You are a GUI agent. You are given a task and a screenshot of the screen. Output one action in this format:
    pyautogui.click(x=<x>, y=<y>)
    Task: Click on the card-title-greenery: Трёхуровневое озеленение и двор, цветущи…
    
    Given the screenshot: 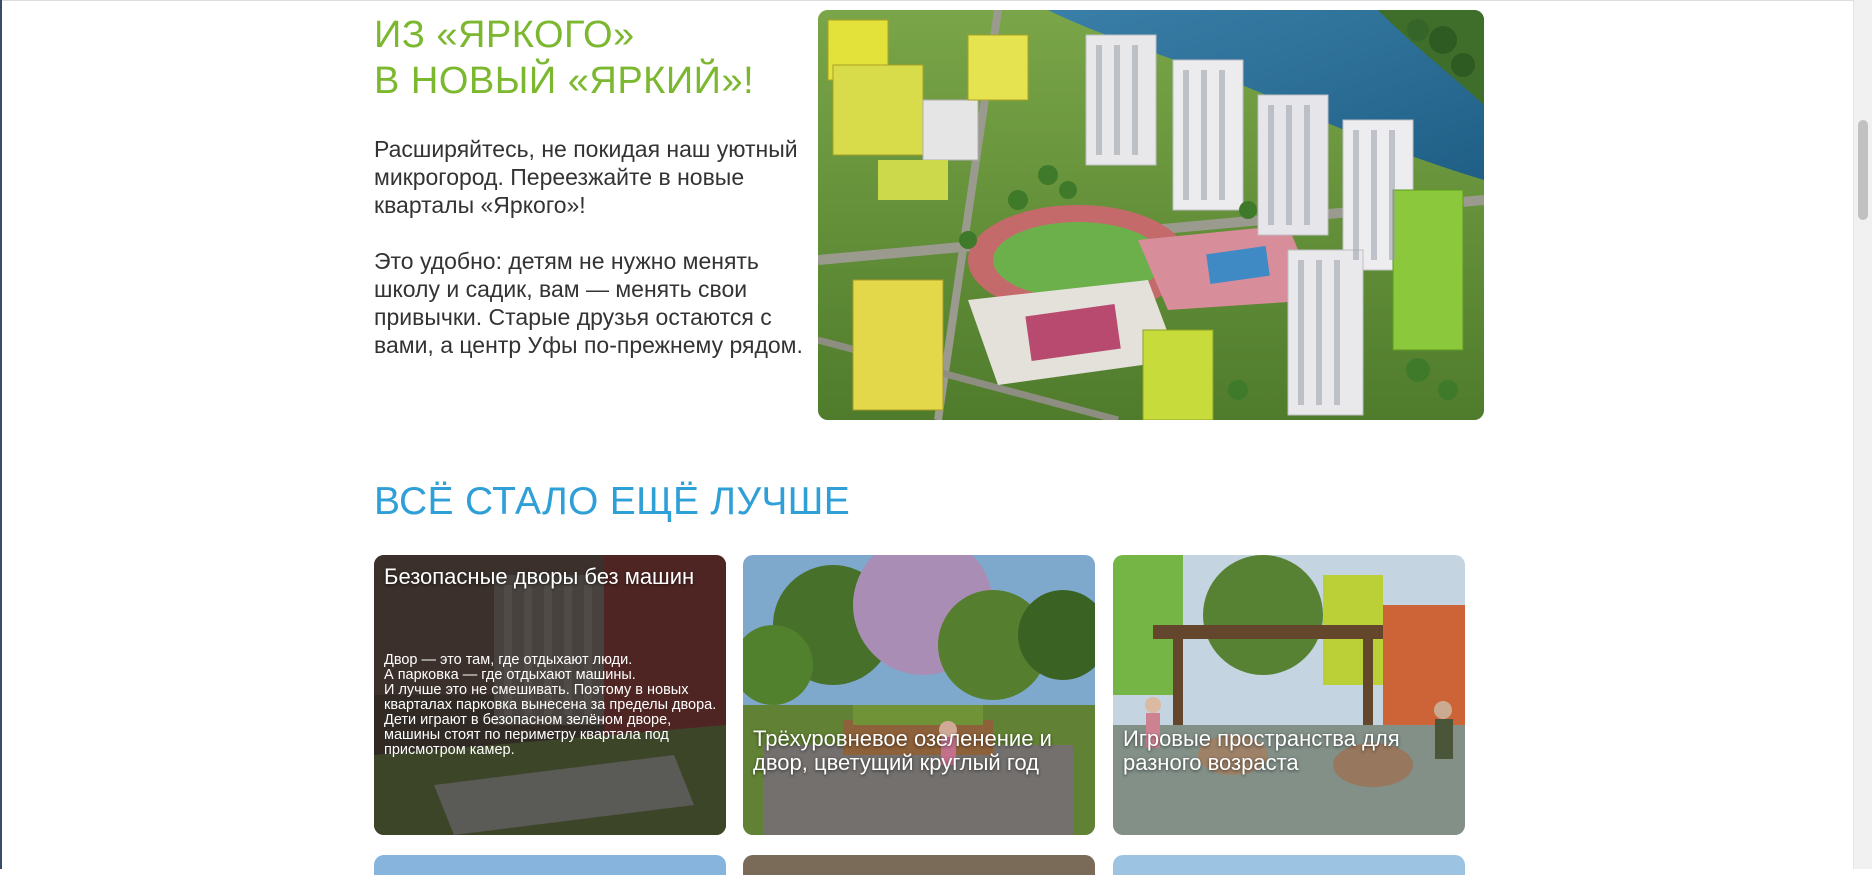 What is the action you would take?
    pyautogui.click(x=902, y=750)
    